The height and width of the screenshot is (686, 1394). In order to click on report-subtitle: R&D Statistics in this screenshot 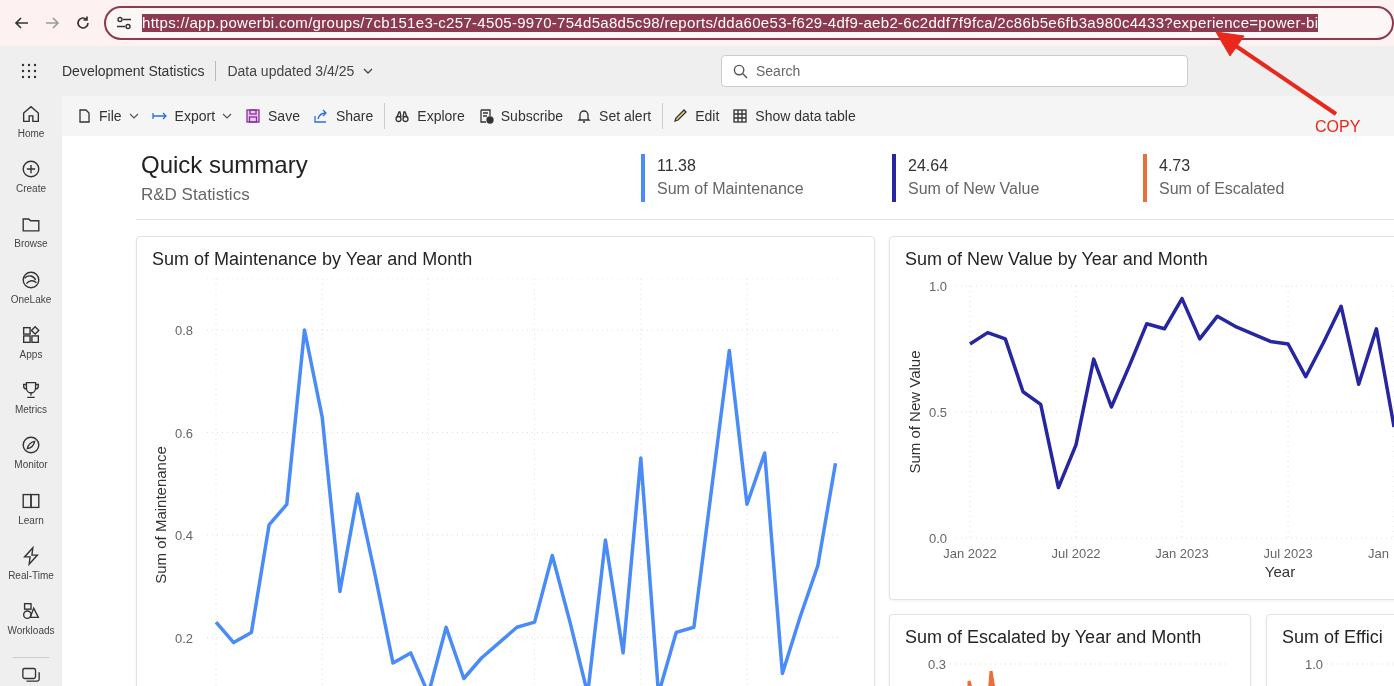, I will do `click(196, 194)`.